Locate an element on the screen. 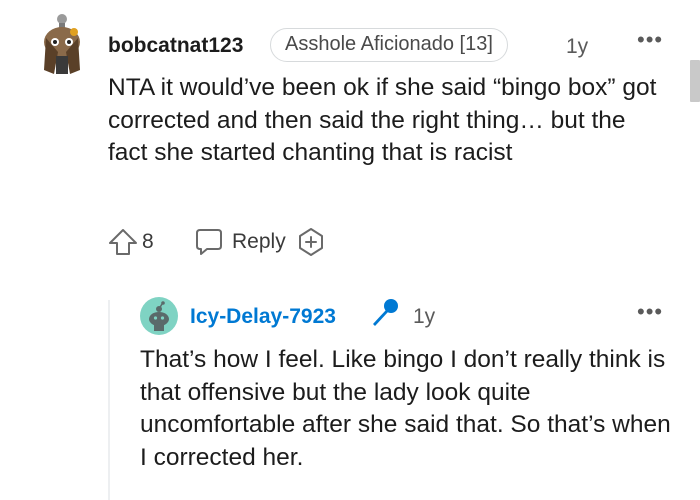 The image size is (700, 500). reply-username: Icy-Delay-7923 is located at coordinates (263, 317).